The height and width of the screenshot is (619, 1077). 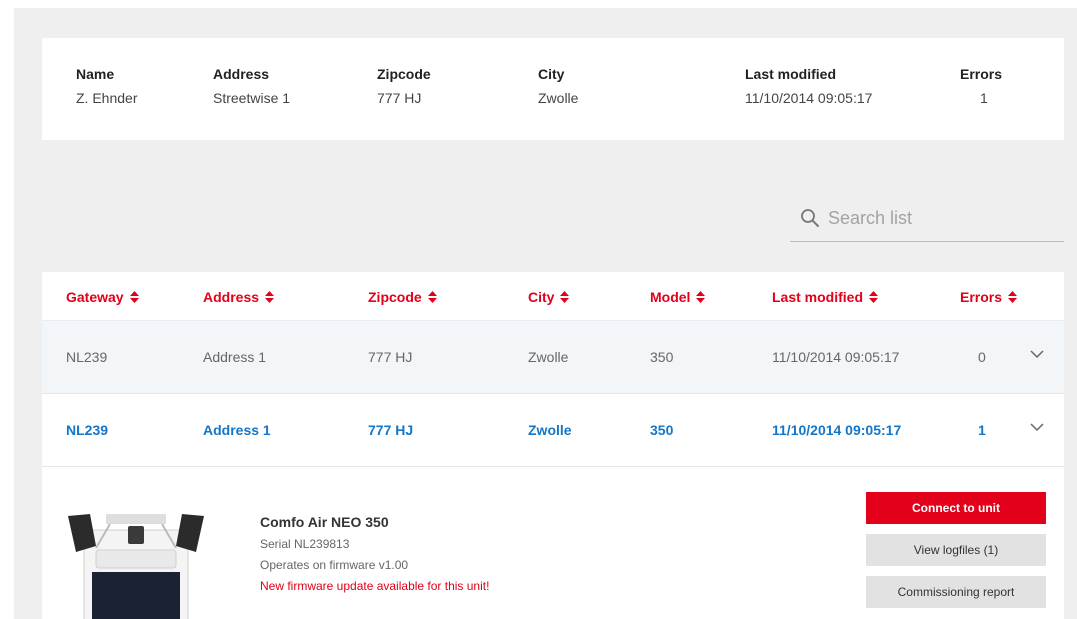 What do you see at coordinates (106, 86) in the screenshot?
I see `summary-name: Name Z. Ehnder` at bounding box center [106, 86].